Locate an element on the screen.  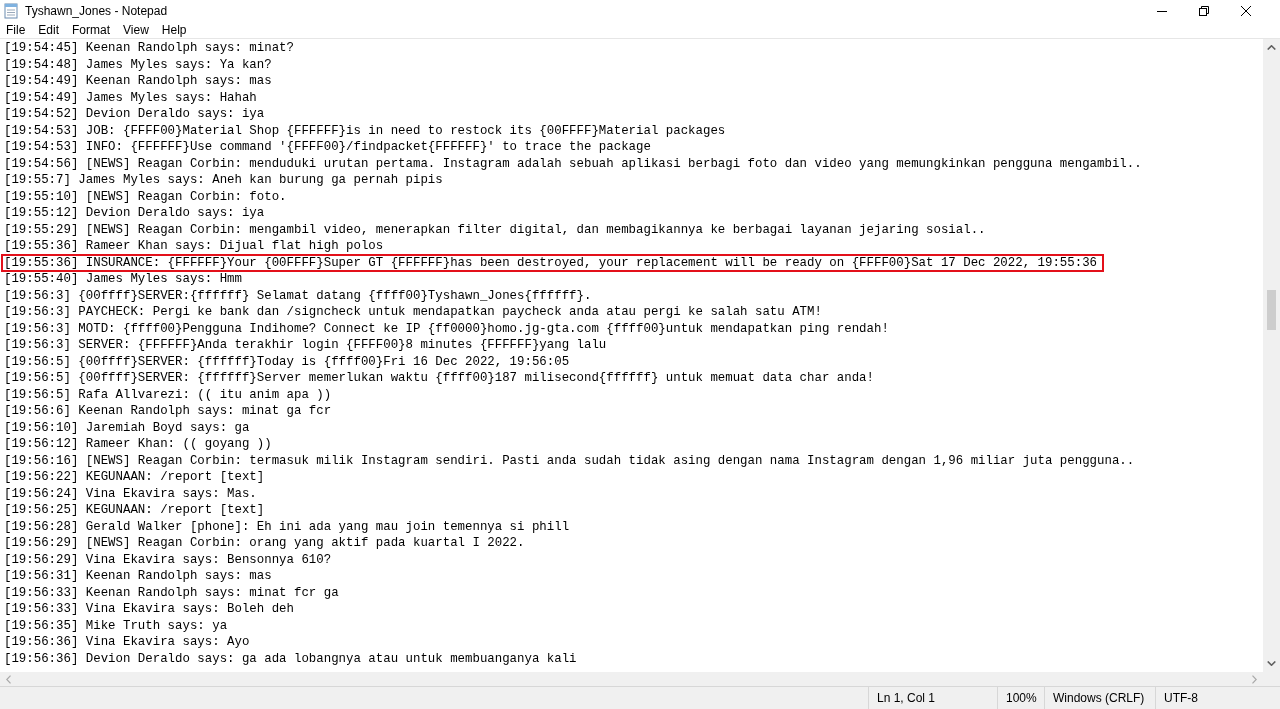
text-line: [19:54:49] James Myles says: Hahah is located at coordinates (130, 97).